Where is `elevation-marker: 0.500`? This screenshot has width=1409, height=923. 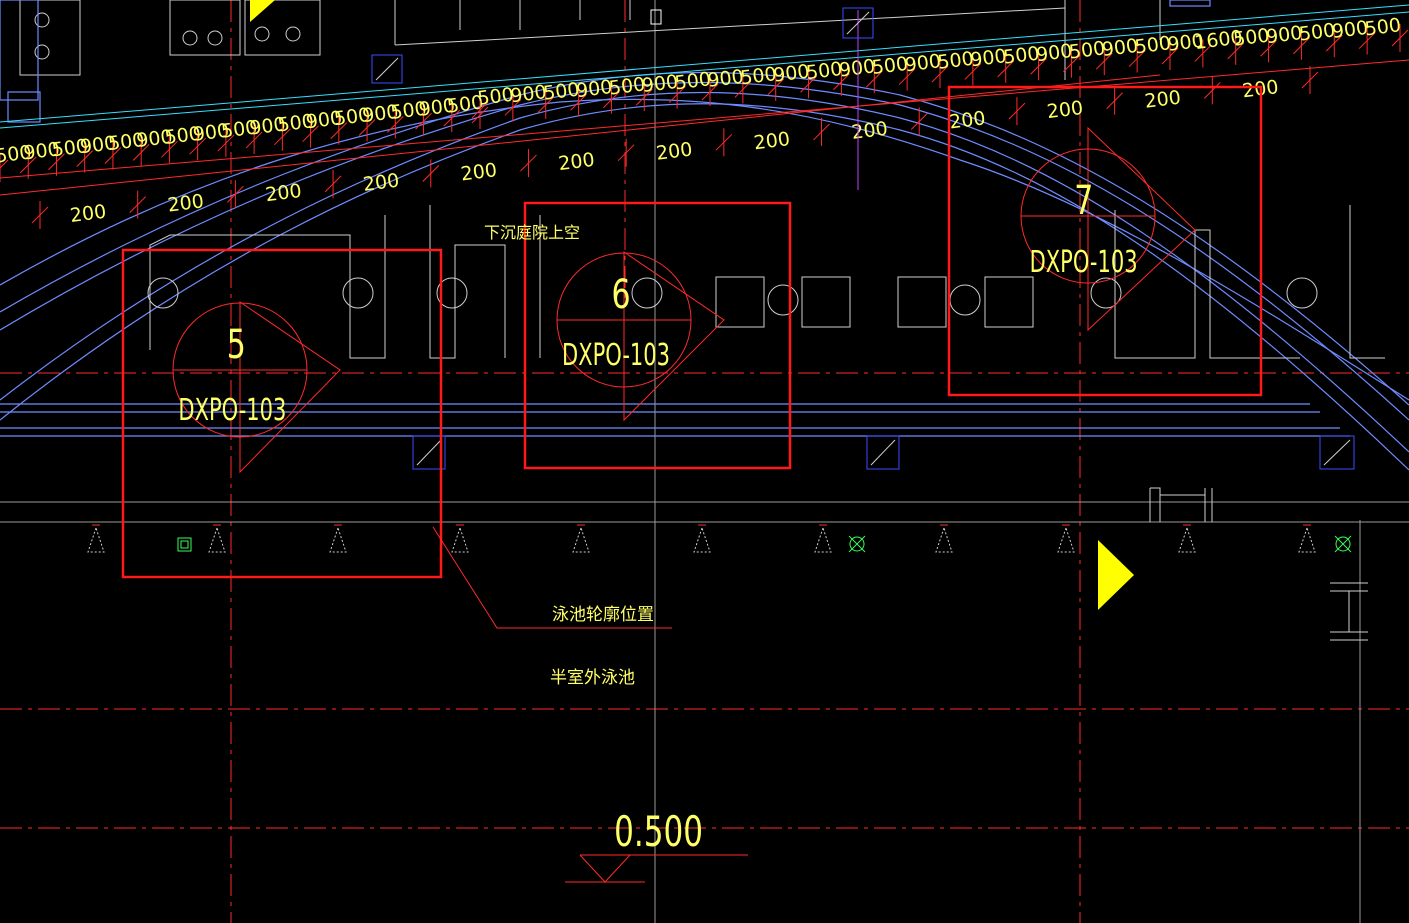
elevation-marker: 0.500 is located at coordinates (656, 845).